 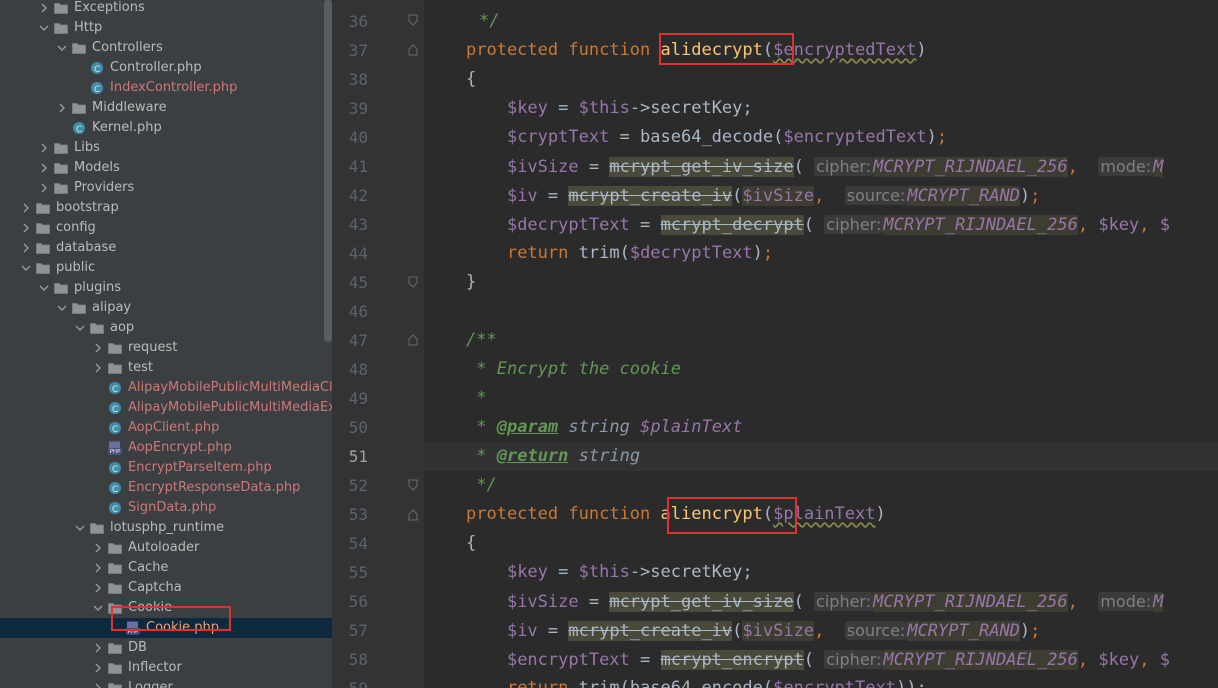 I want to click on tree-folder-row: Models, so click(x=166, y=168).